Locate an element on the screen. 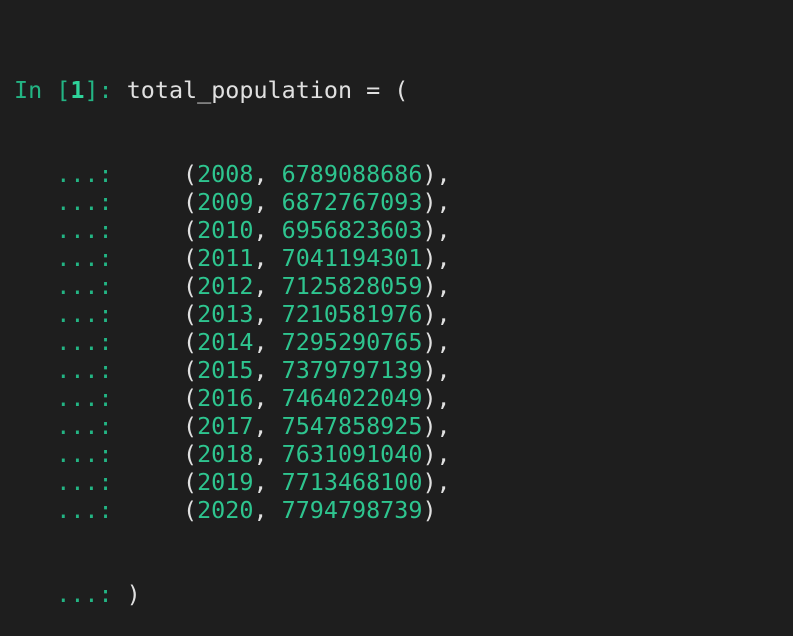 The width and height of the screenshot is (793, 636). population-value: 6956823603 is located at coordinates (352, 230).